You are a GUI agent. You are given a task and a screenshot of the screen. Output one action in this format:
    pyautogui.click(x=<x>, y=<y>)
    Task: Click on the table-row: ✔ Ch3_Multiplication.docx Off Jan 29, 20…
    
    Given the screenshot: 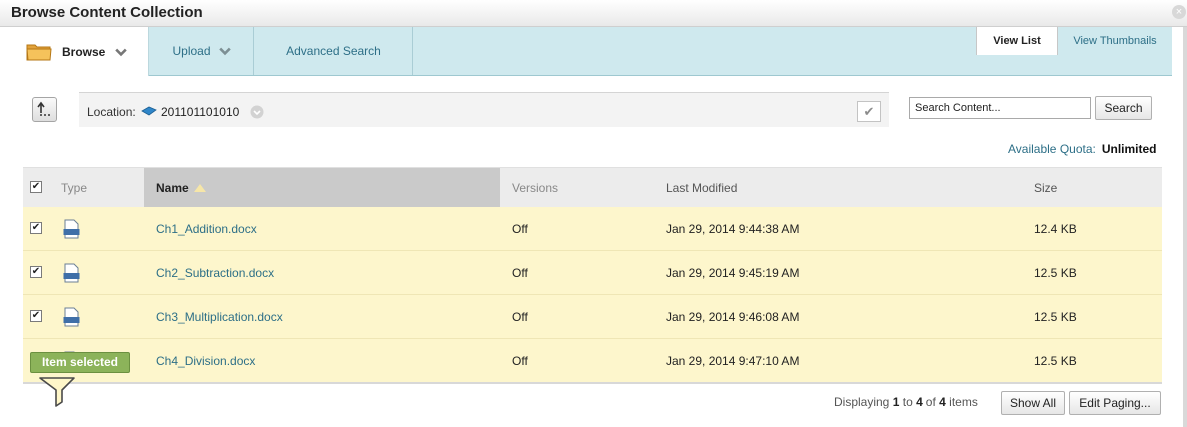 What is the action you would take?
    pyautogui.click(x=592, y=317)
    